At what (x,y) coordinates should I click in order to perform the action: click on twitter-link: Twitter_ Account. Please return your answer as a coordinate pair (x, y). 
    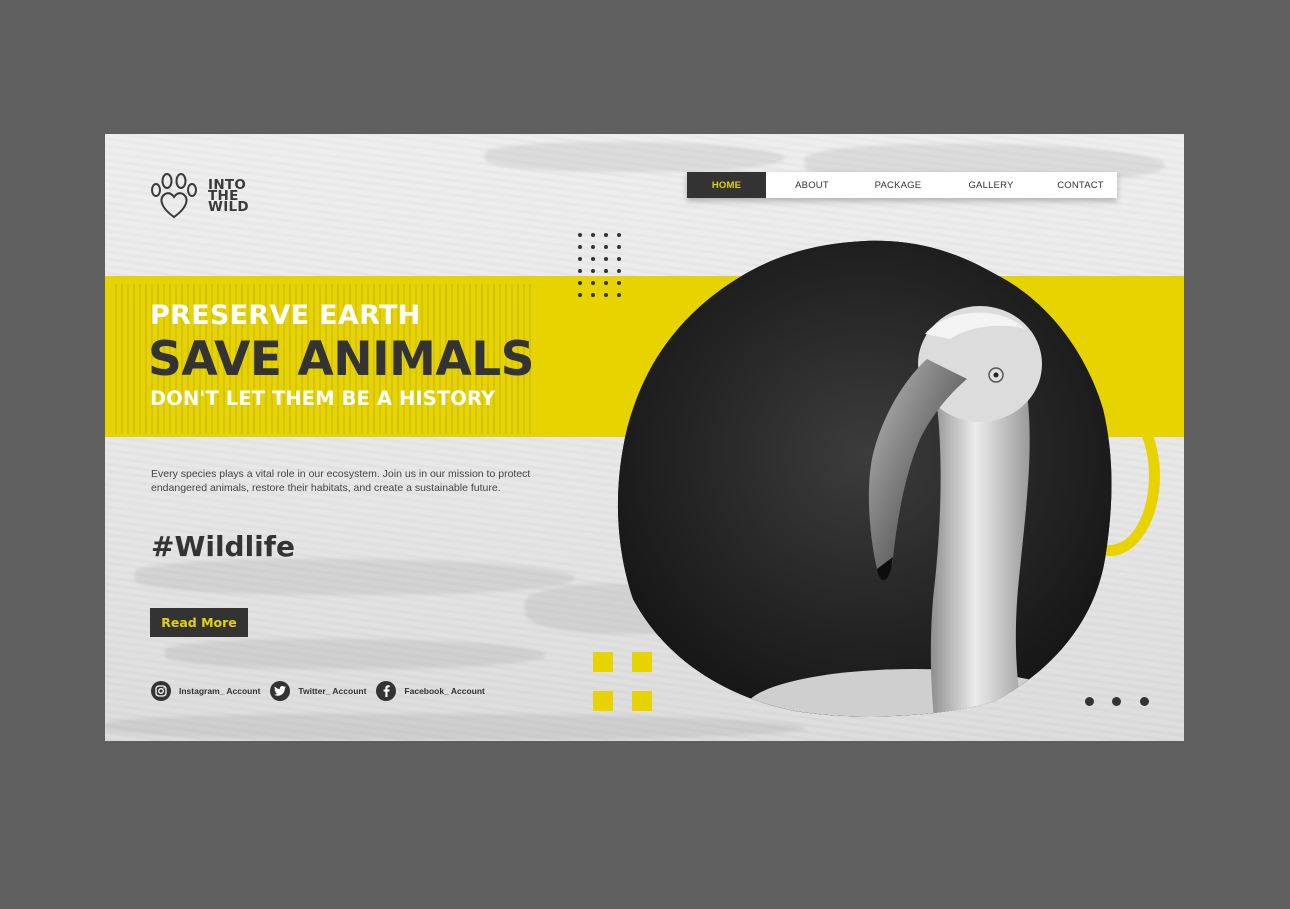
    Looking at the image, I should click on (318, 691).